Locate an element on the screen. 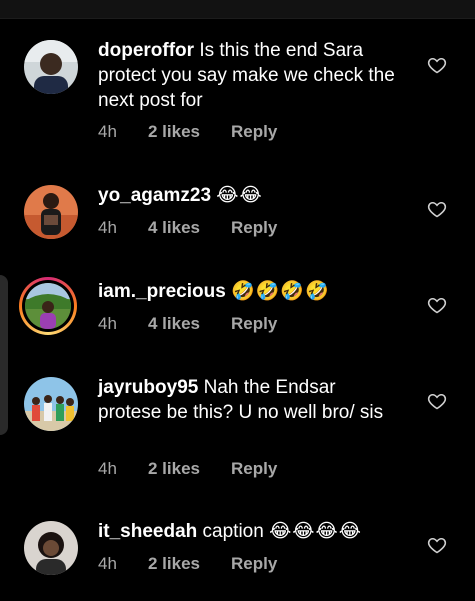 This screenshot has height=601, width=475. comment-emojis: 🤣🤣🤣🤣 is located at coordinates (280, 291).